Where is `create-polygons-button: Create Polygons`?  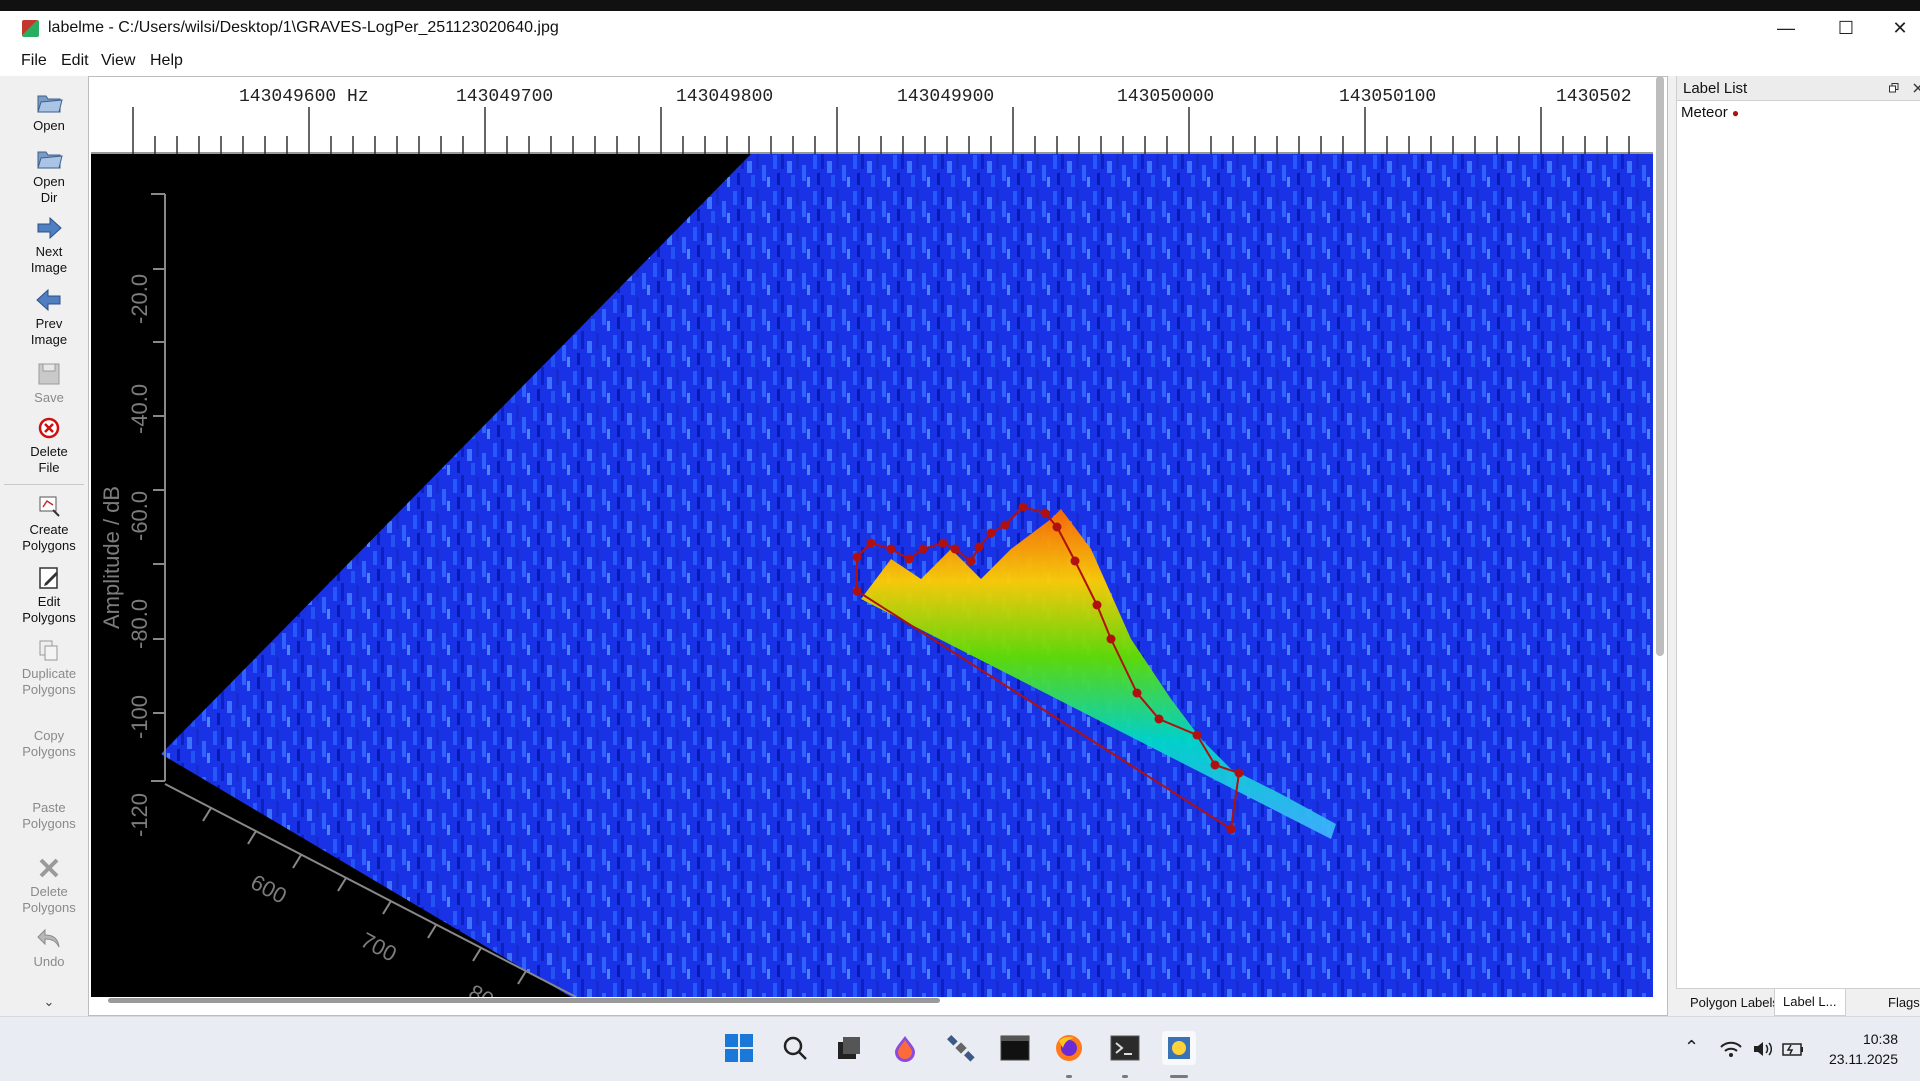
create-polygons-button: Create Polygons is located at coordinates (49, 523).